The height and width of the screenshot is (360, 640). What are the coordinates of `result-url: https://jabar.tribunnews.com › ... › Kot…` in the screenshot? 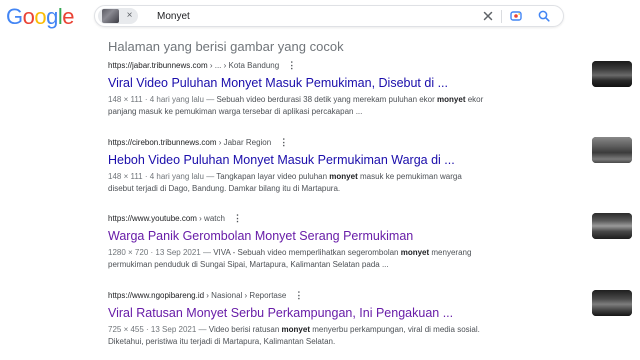 It's located at (368, 65).